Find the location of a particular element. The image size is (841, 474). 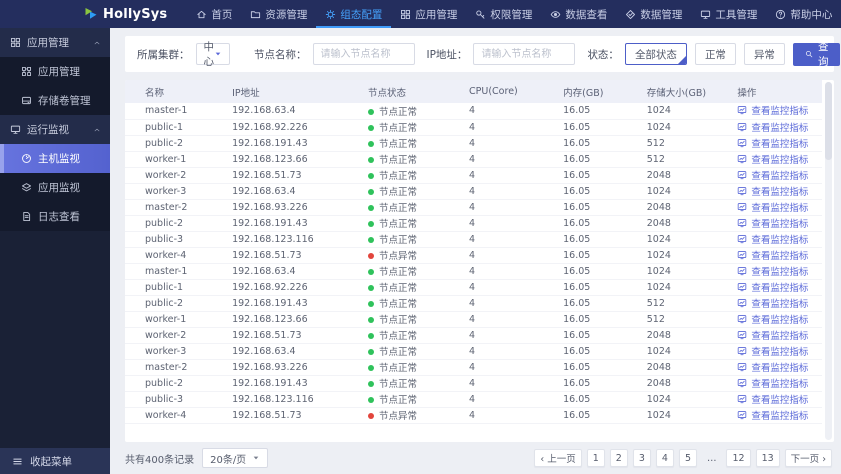

page-button-3: 3 is located at coordinates (641, 458).